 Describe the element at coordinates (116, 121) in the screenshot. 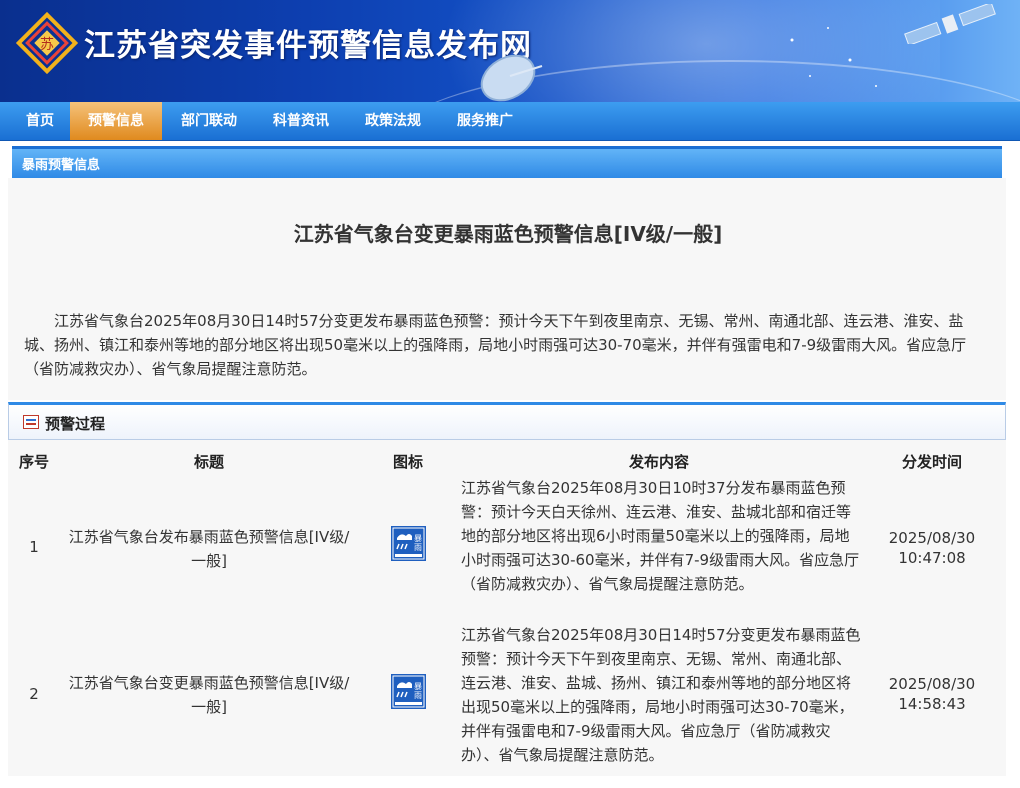

I see `nav-warning-info: 预警信息` at that location.